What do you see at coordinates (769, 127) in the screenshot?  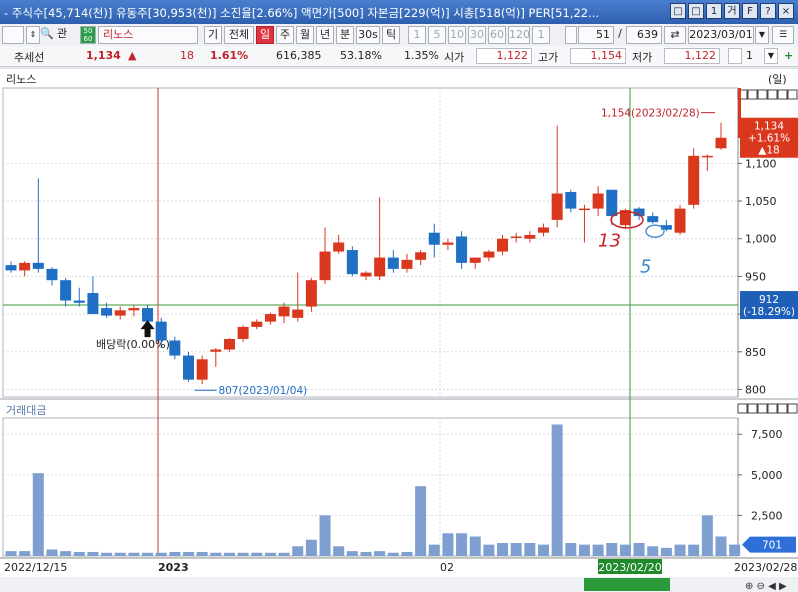 I see `current-price-tag-line-0: 1,134` at bounding box center [769, 127].